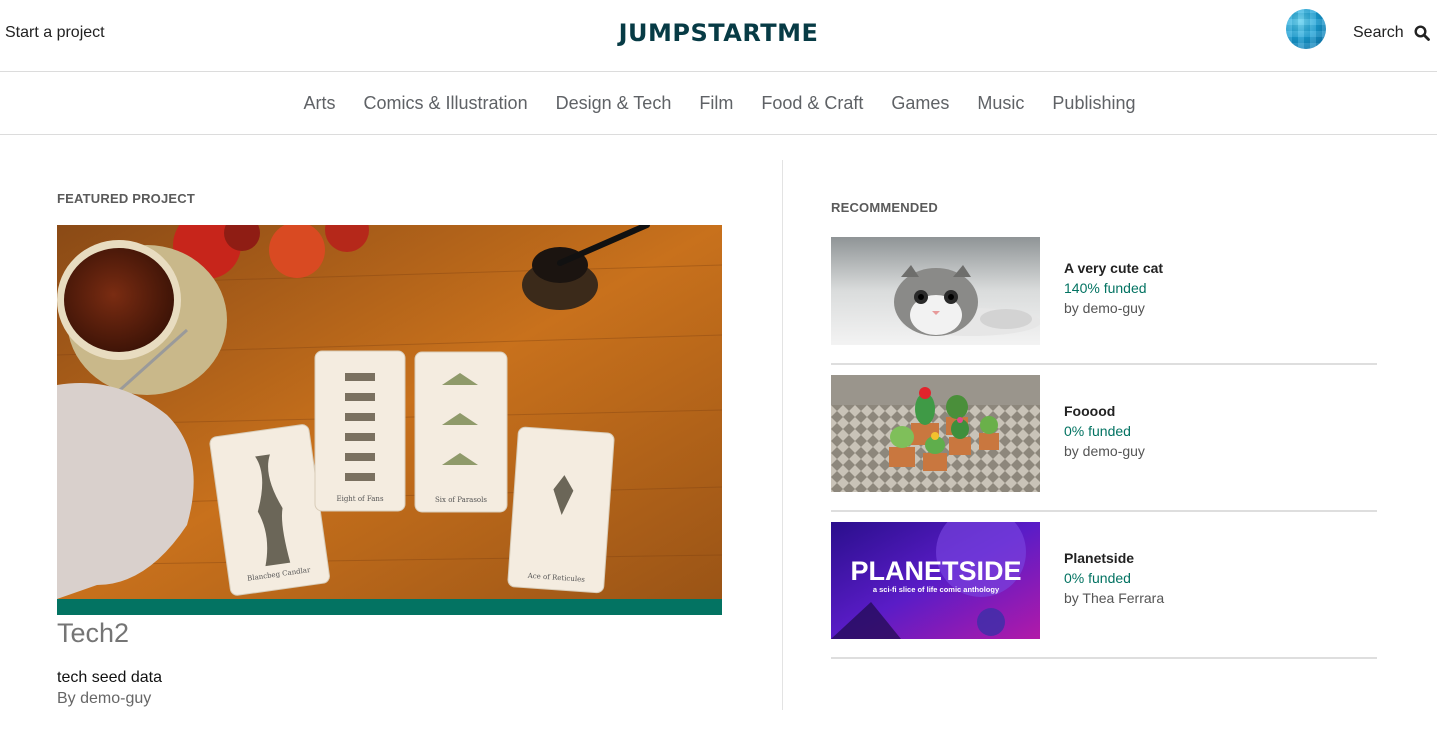 Image resolution: width=1437 pixels, height=739 pixels. Describe the element at coordinates (1093, 103) in the screenshot. I see `category-publishing: Publishing` at that location.